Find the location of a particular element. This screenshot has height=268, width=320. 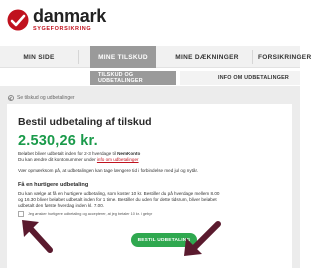

logo-text: danmark SYGEFORSIKRING is located at coordinates (69, 19).